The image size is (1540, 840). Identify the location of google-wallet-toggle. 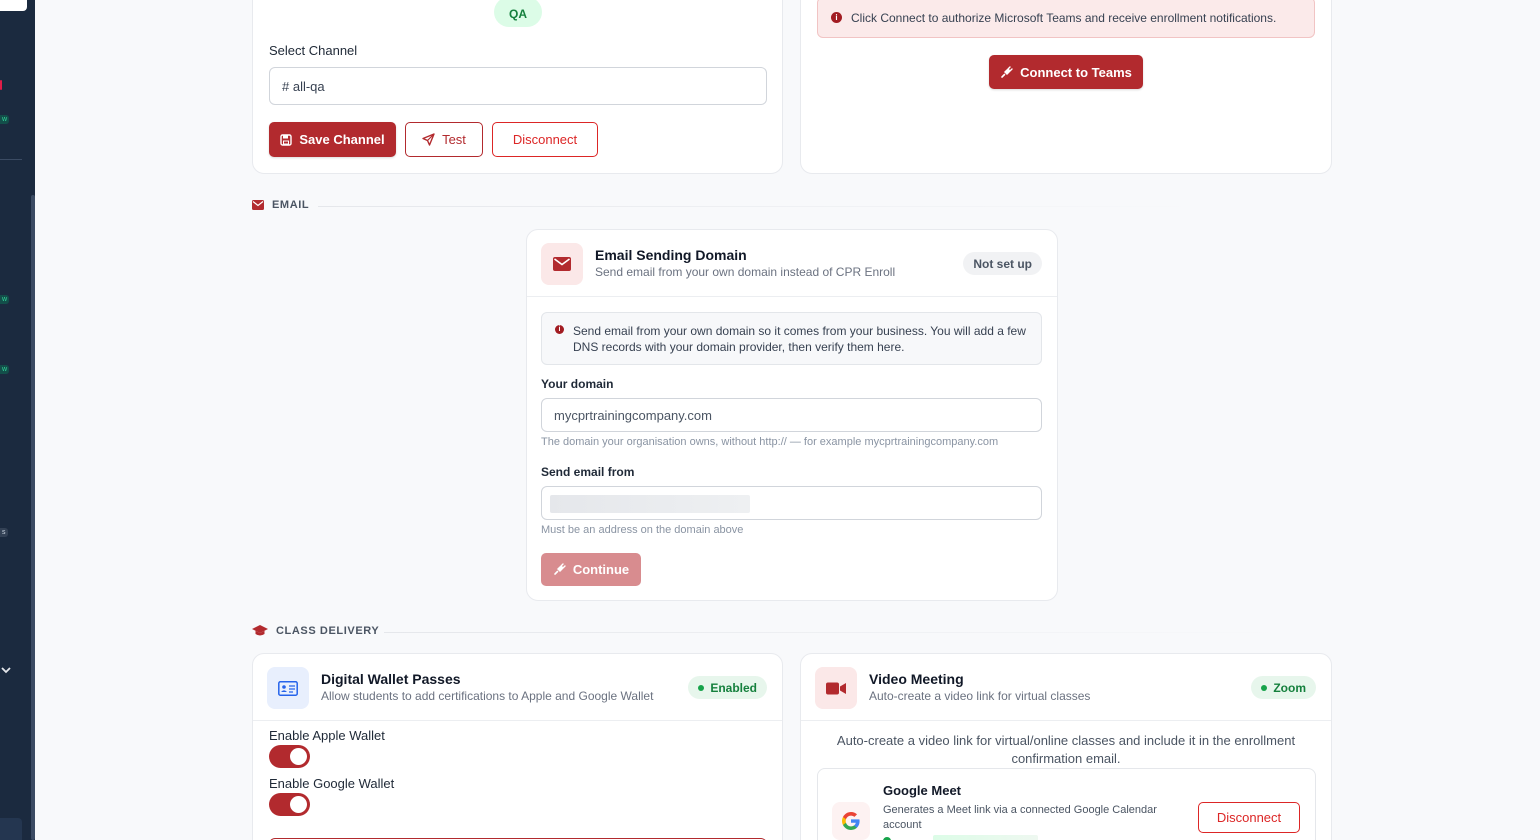
(289, 804).